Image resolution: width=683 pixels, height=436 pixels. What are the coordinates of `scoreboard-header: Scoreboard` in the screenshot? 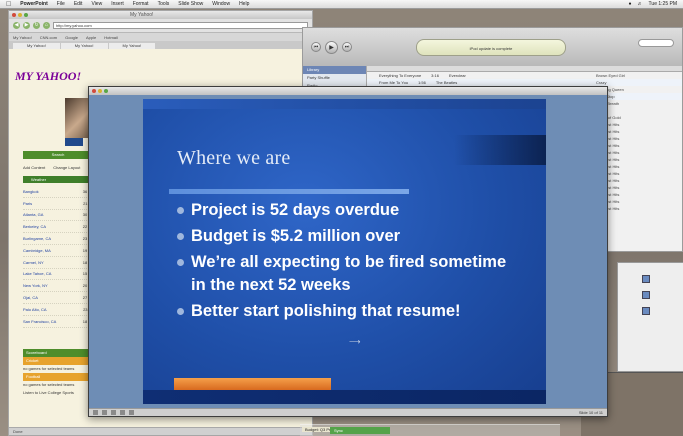 It's located at (60, 353).